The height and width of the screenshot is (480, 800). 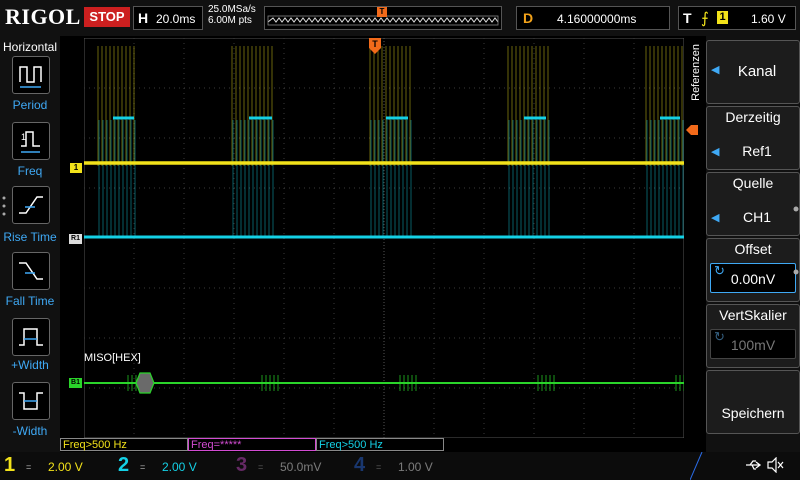 What do you see at coordinates (705, 18) in the screenshot?
I see `rising-edge-icon: ⨍` at bounding box center [705, 18].